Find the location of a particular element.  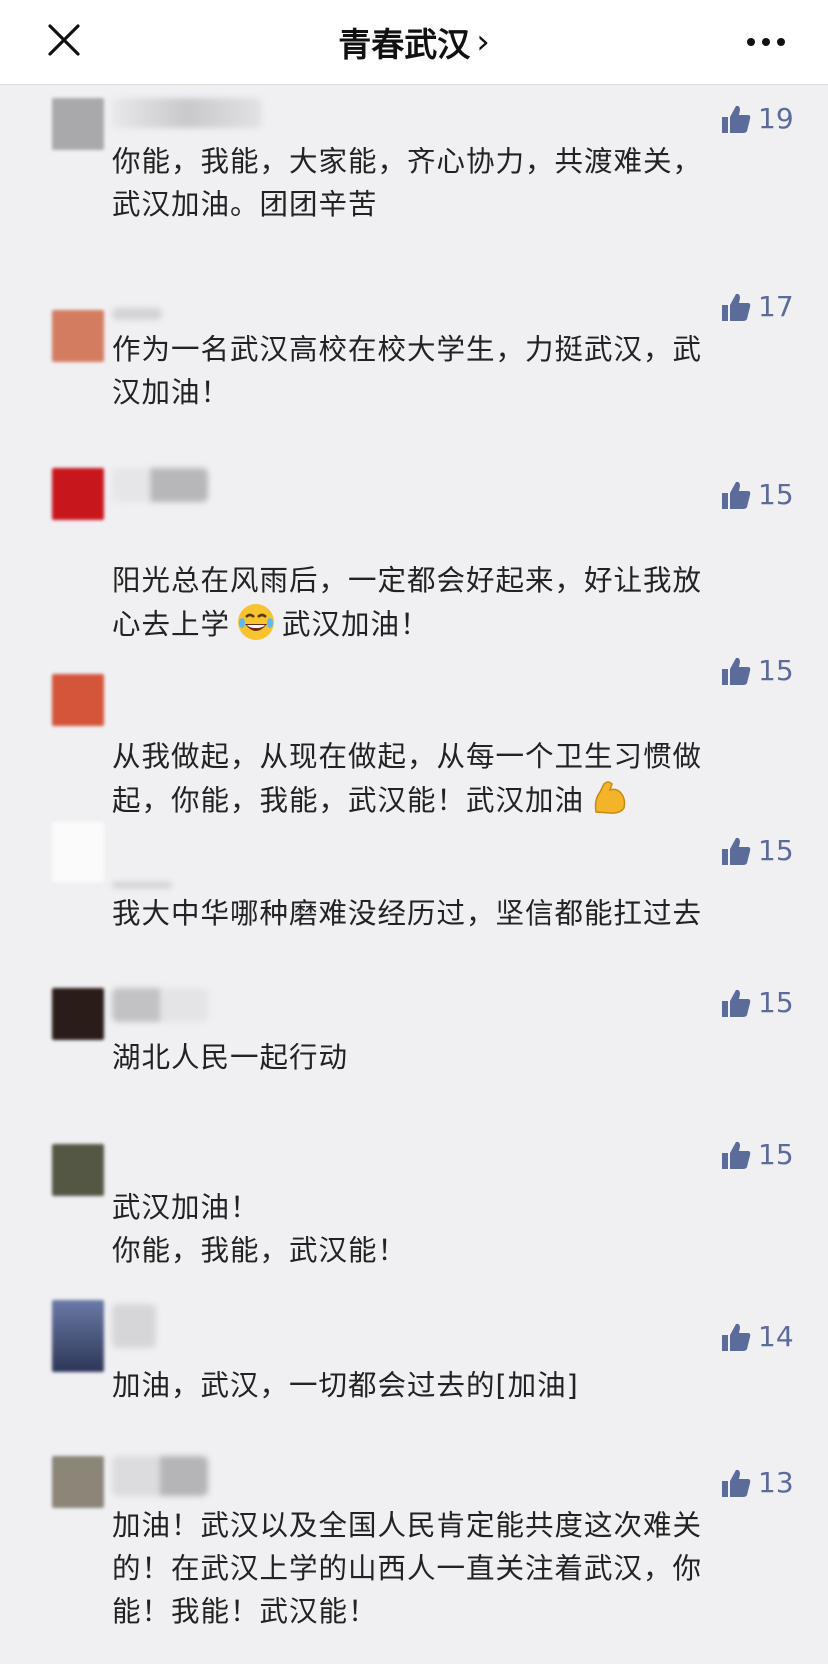

chevron-right-icon: › is located at coordinates (483, 42).